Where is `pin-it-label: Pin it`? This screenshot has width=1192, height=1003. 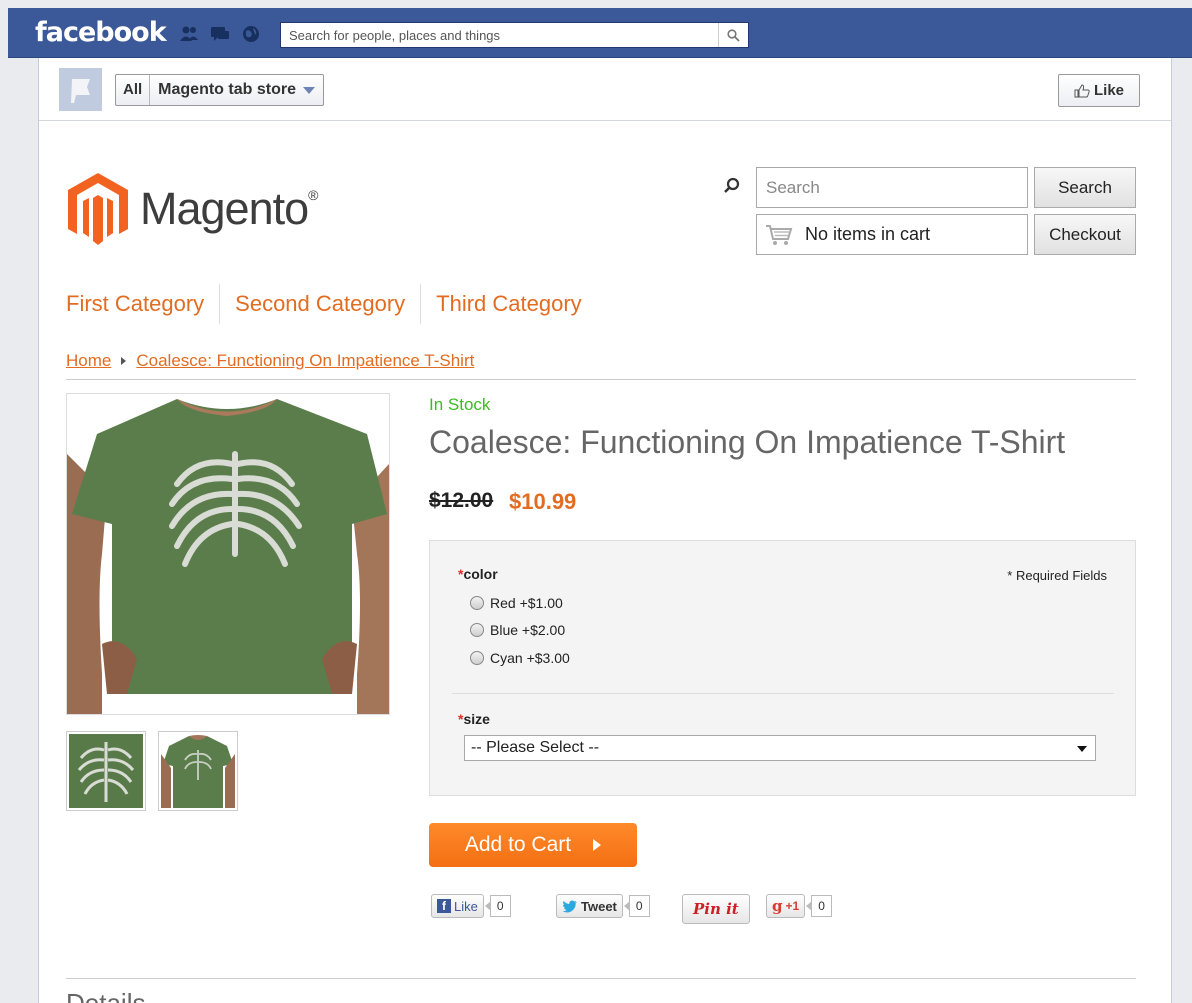 pin-it-label: Pin it is located at coordinates (716, 909).